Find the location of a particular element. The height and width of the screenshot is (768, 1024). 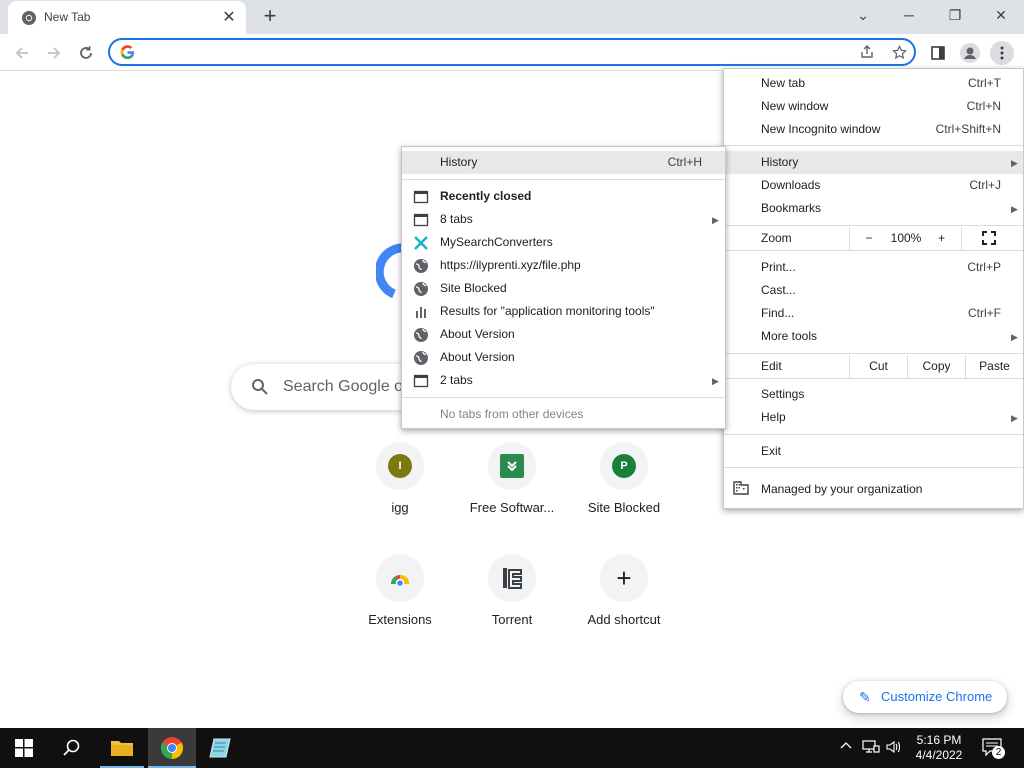

folder-icon is located at coordinates (122, 748).